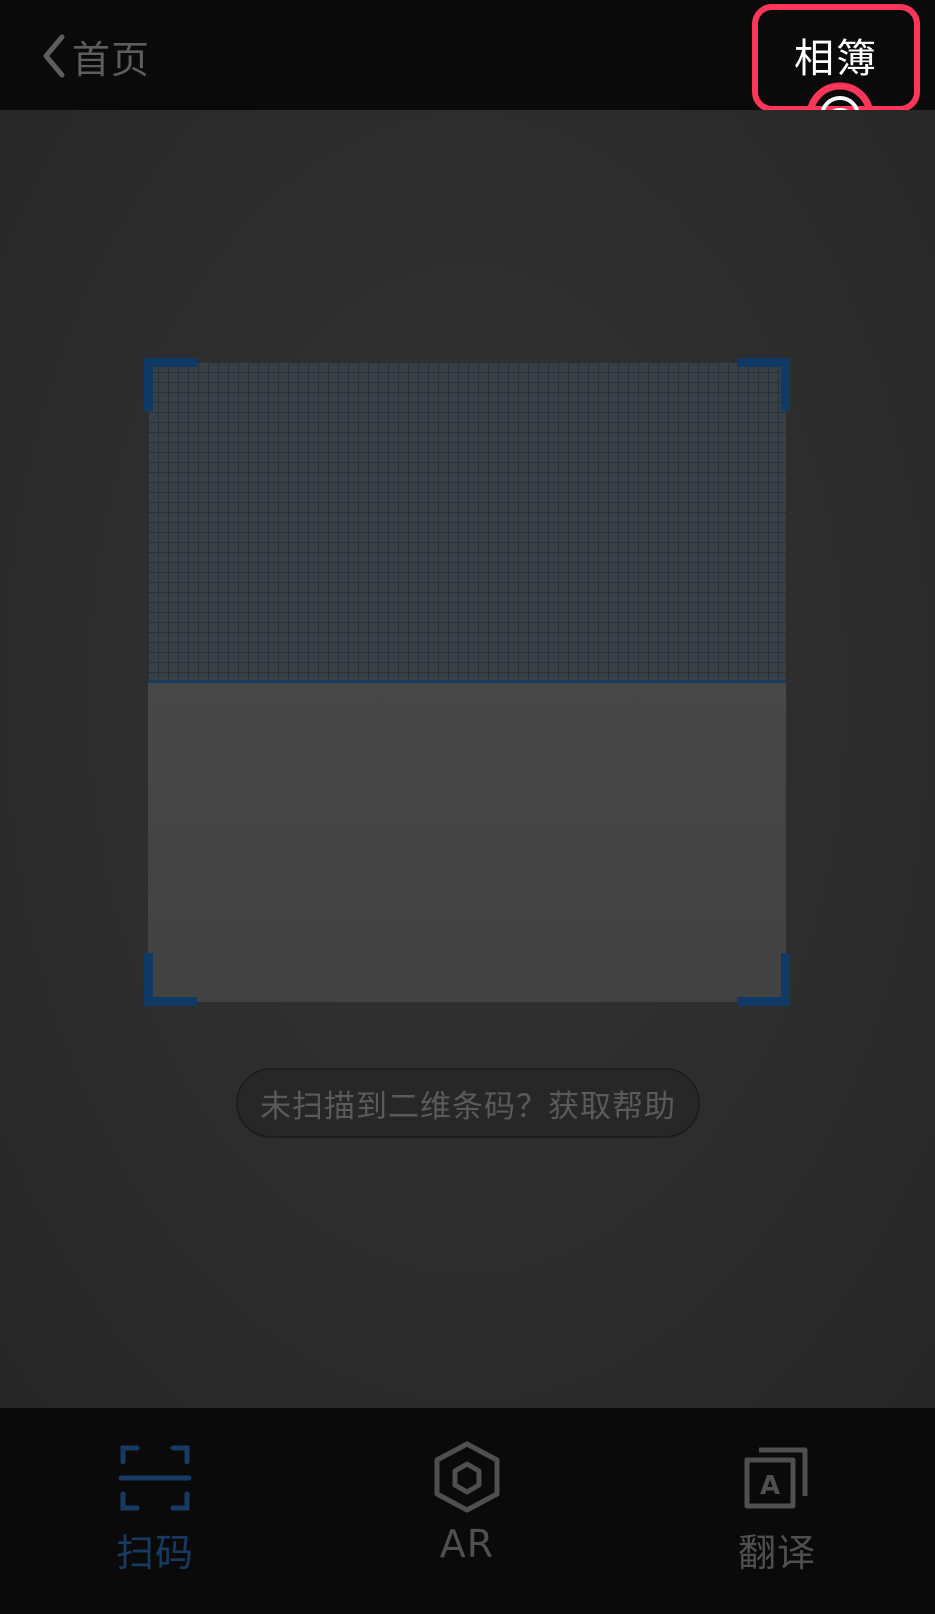 This screenshot has width=935, height=1614. What do you see at coordinates (770, 1486) in the screenshot?
I see `svg-text: A` at bounding box center [770, 1486].